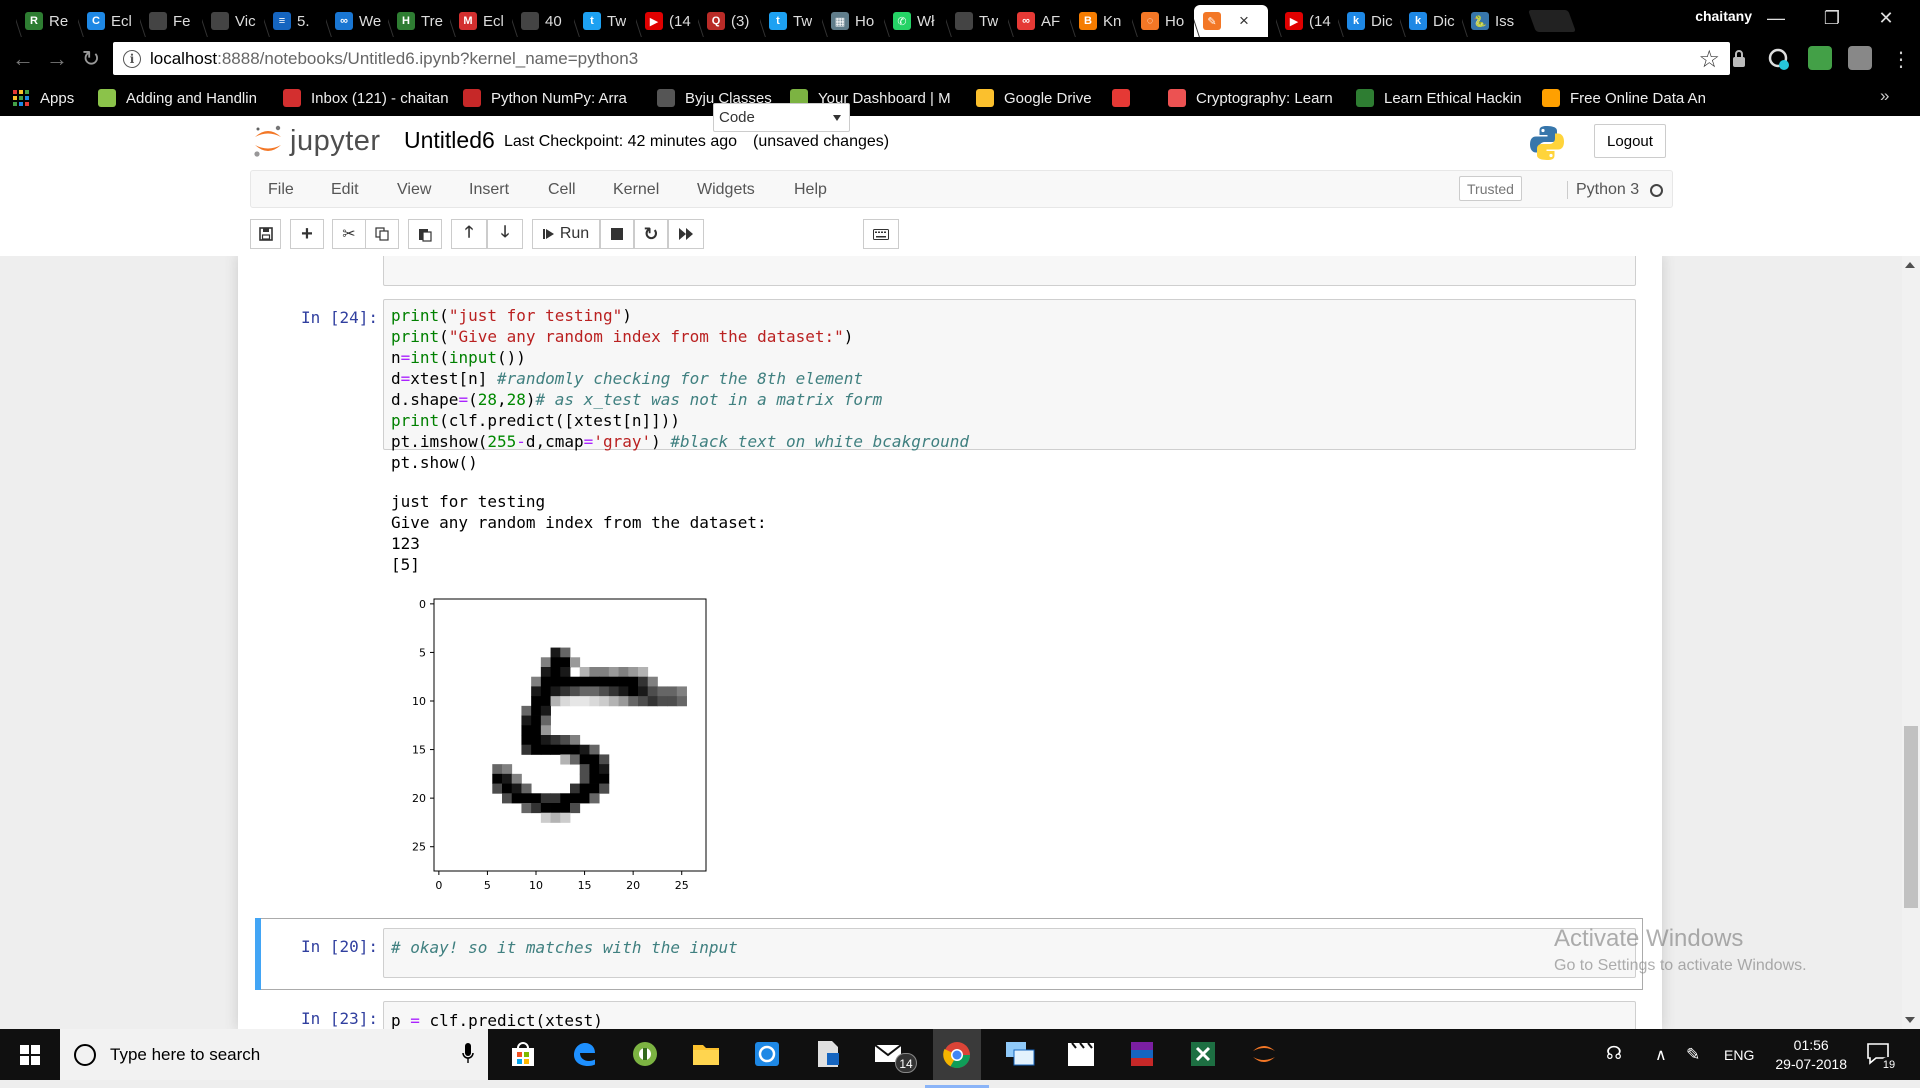 Image resolution: width=1920 pixels, height=1088 pixels. Describe the element at coordinates (1231, 21) in the screenshot. I see `browser-tab: ✎ ×` at that location.